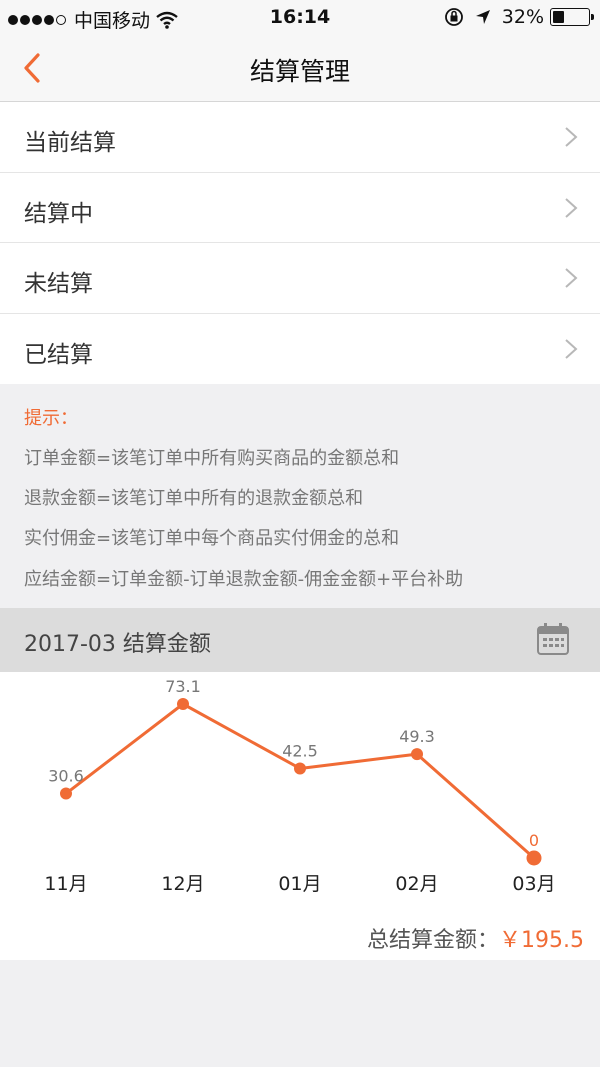 The width and height of the screenshot is (600, 1067). What do you see at coordinates (51, 418) in the screenshot?
I see `tips-title: 提示：` at bounding box center [51, 418].